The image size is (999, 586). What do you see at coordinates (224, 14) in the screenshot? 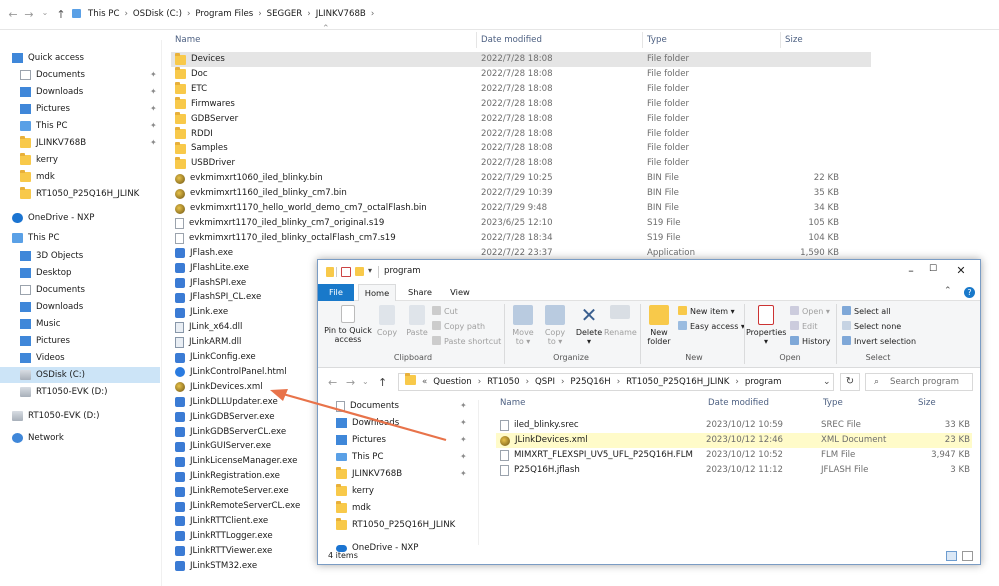
I see `breadcrumb-item: Program Files` at bounding box center [224, 14].